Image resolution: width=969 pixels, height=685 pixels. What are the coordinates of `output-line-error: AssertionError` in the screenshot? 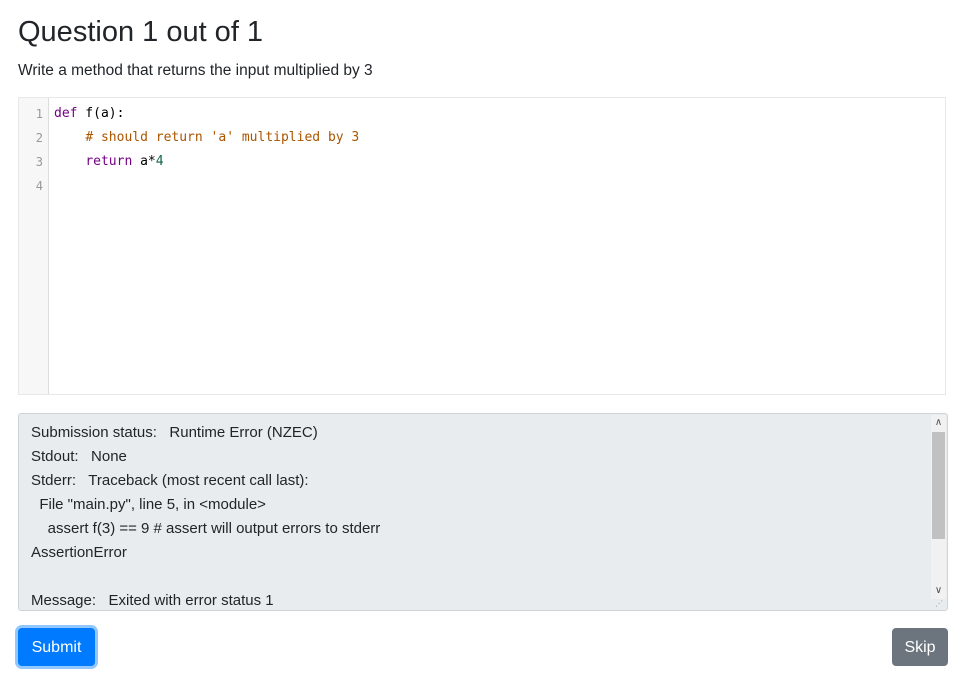 It's located at (79, 552).